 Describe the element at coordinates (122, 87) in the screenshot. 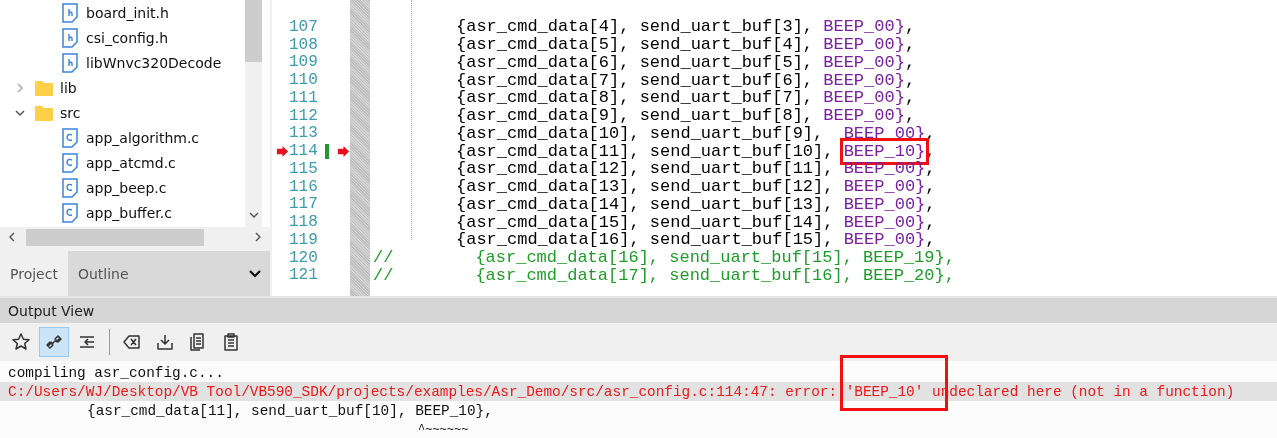

I see `tree-item: lib` at that location.